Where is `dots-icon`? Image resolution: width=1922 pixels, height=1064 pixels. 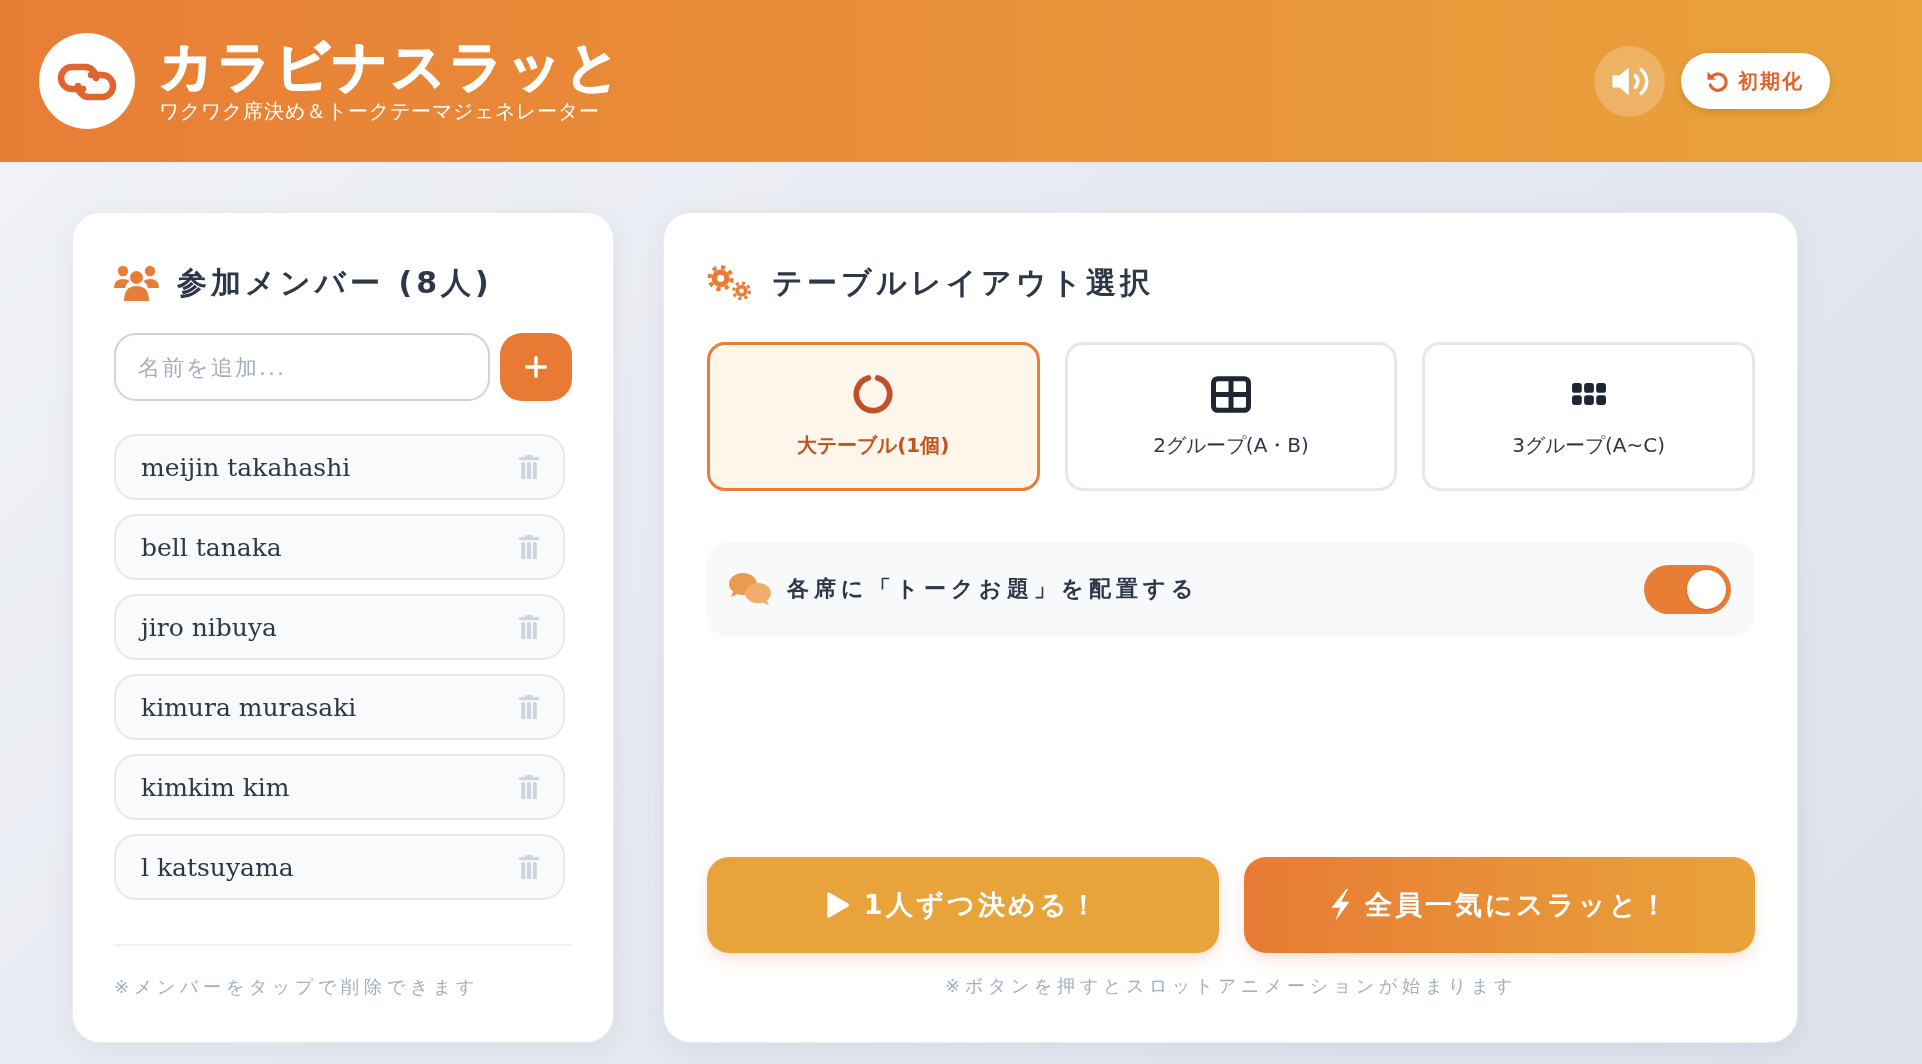 dots-icon is located at coordinates (1588, 394).